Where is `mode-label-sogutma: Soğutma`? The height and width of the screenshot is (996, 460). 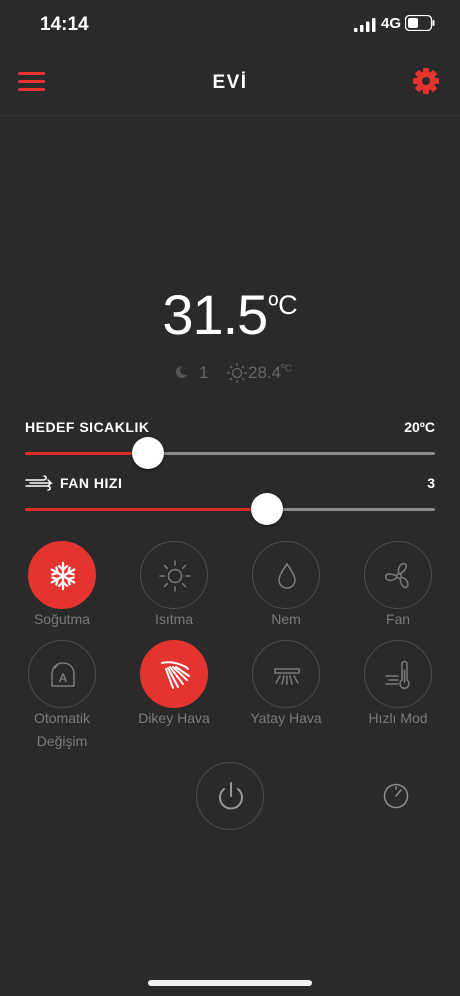 mode-label-sogutma: Soğutma is located at coordinates (62, 619).